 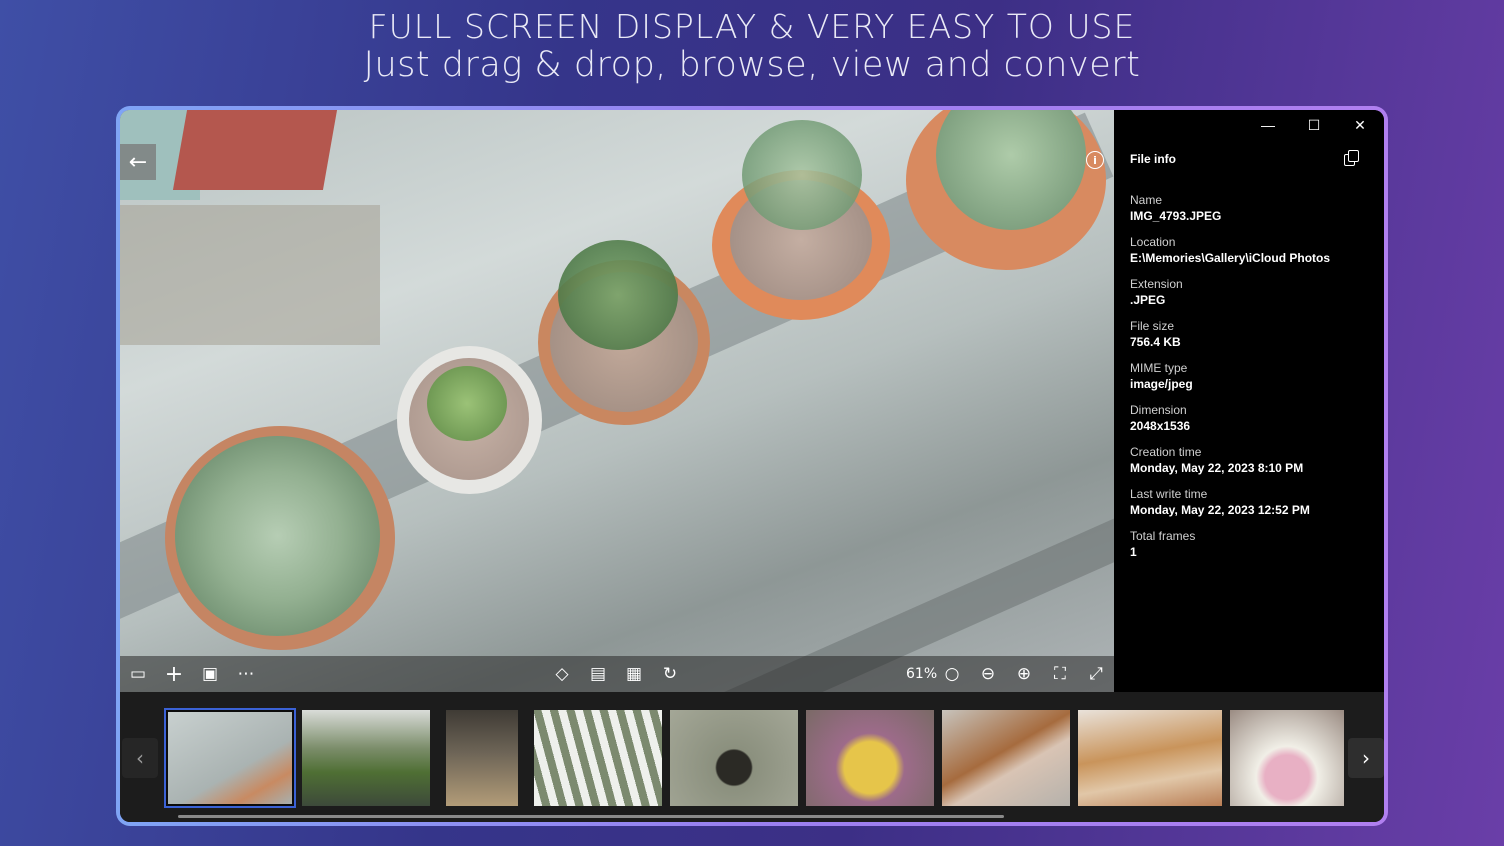 What do you see at coordinates (250, 275) in the screenshot?
I see `photo-background-metal` at bounding box center [250, 275].